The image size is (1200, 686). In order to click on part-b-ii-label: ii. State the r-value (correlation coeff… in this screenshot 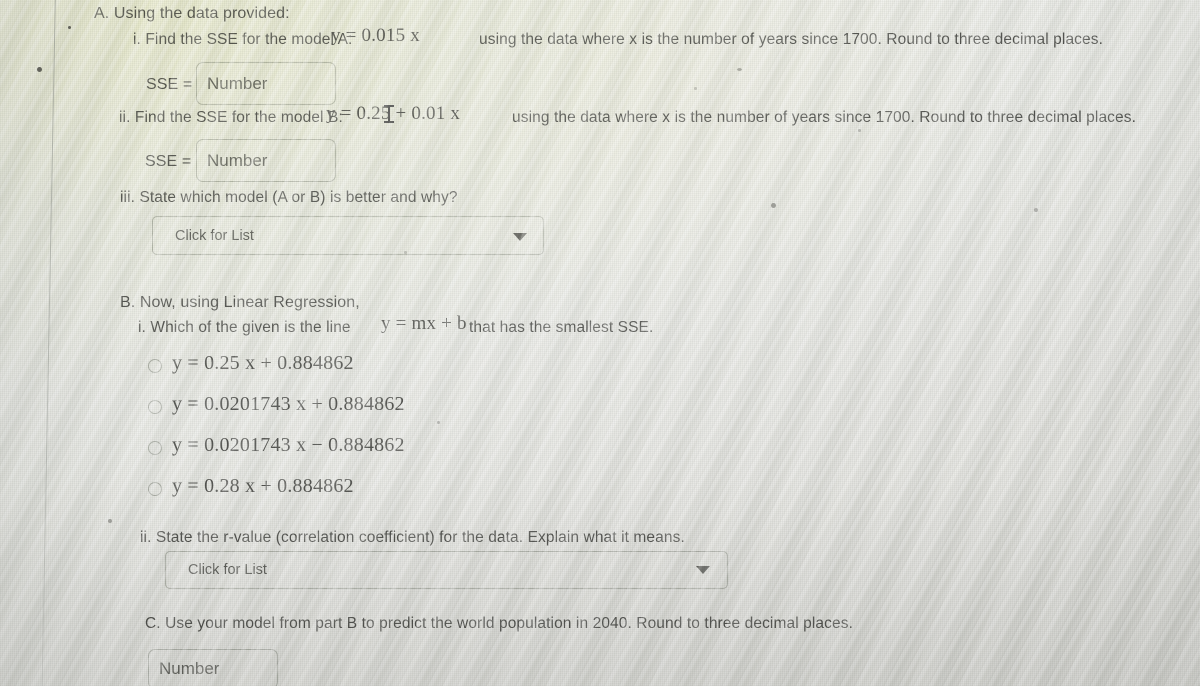, I will do `click(412, 537)`.